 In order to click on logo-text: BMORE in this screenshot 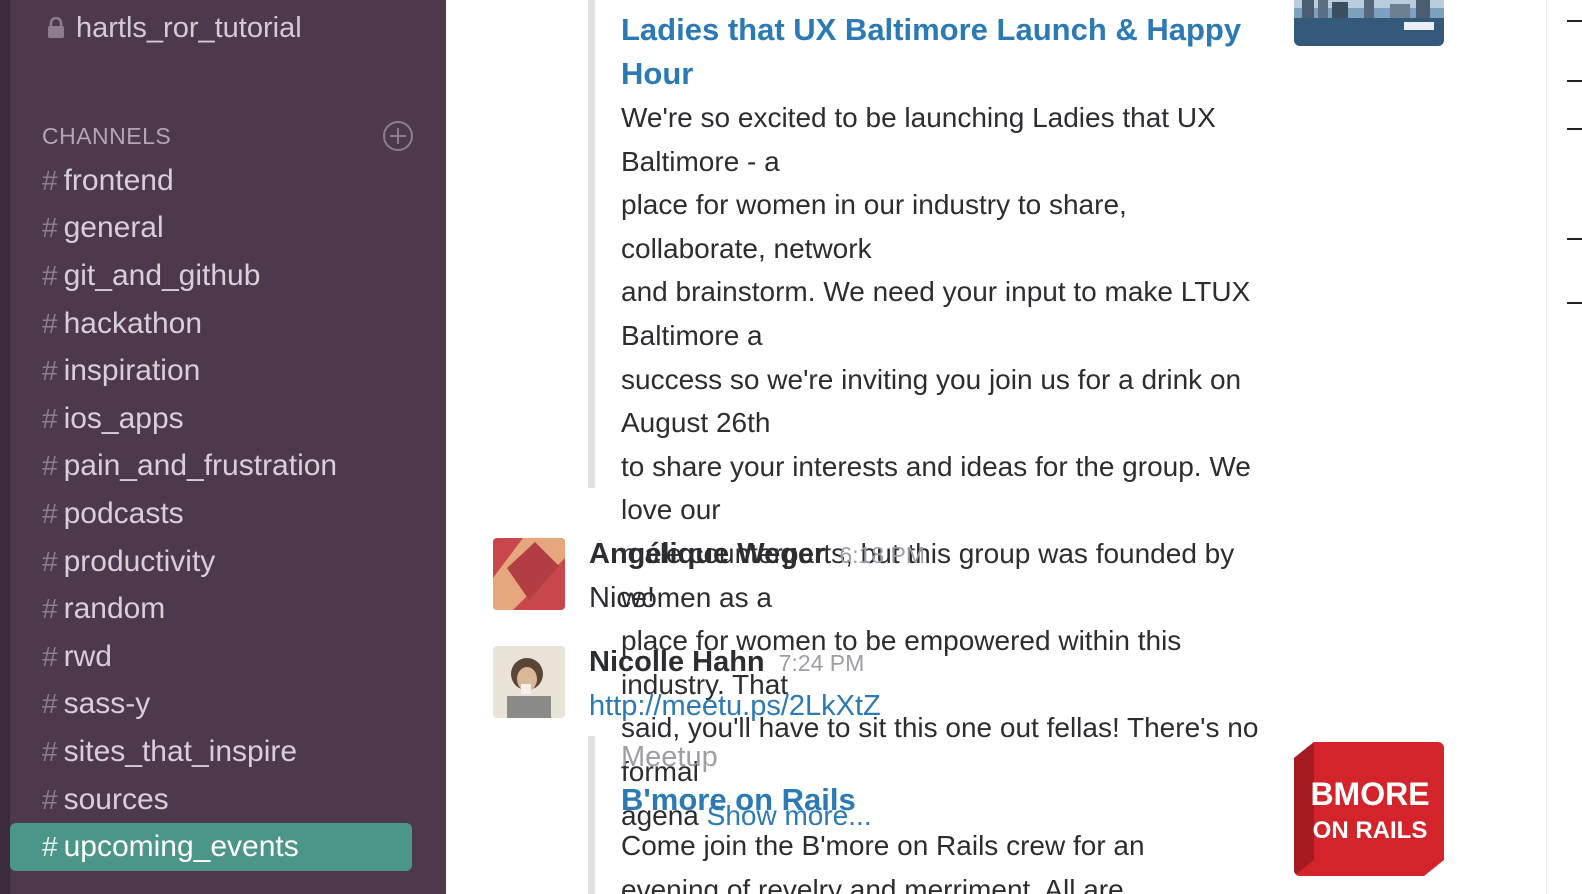, I will do `click(1369, 794)`.